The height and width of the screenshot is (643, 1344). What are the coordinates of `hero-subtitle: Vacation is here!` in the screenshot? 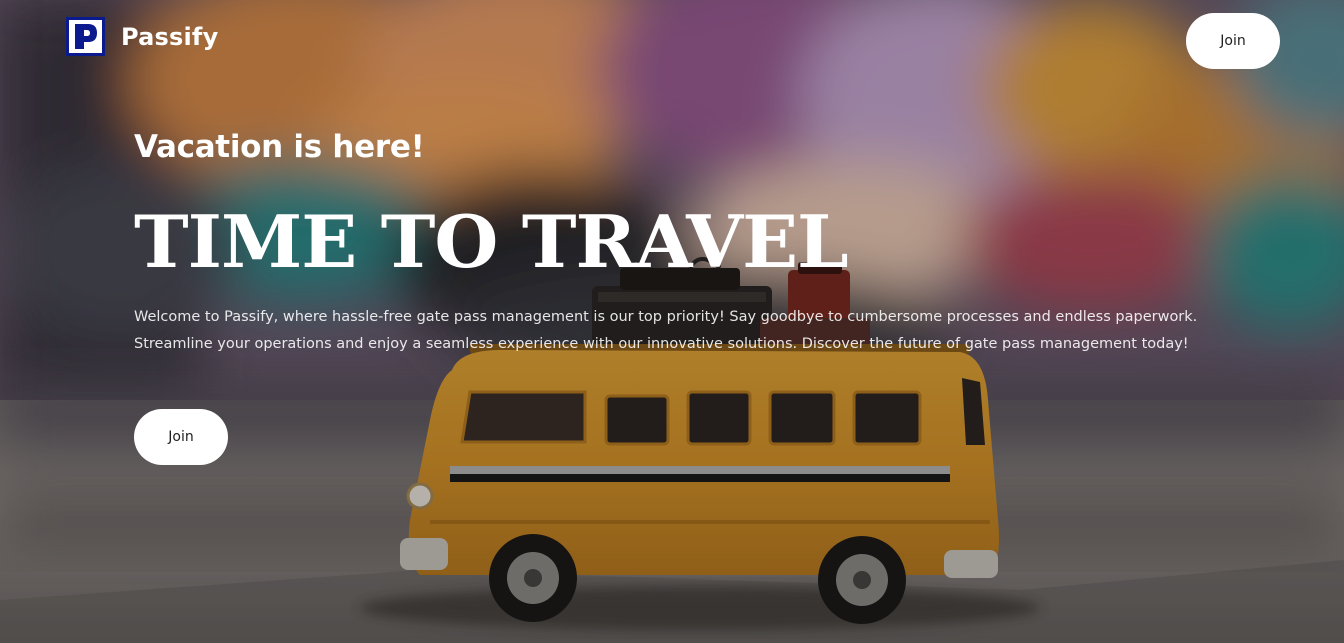 It's located at (279, 147).